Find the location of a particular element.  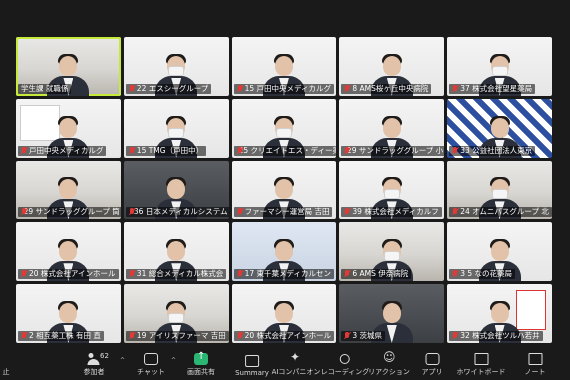

participant-name: 29 サンドラッググループ 小 is located at coordinates (395, 150).